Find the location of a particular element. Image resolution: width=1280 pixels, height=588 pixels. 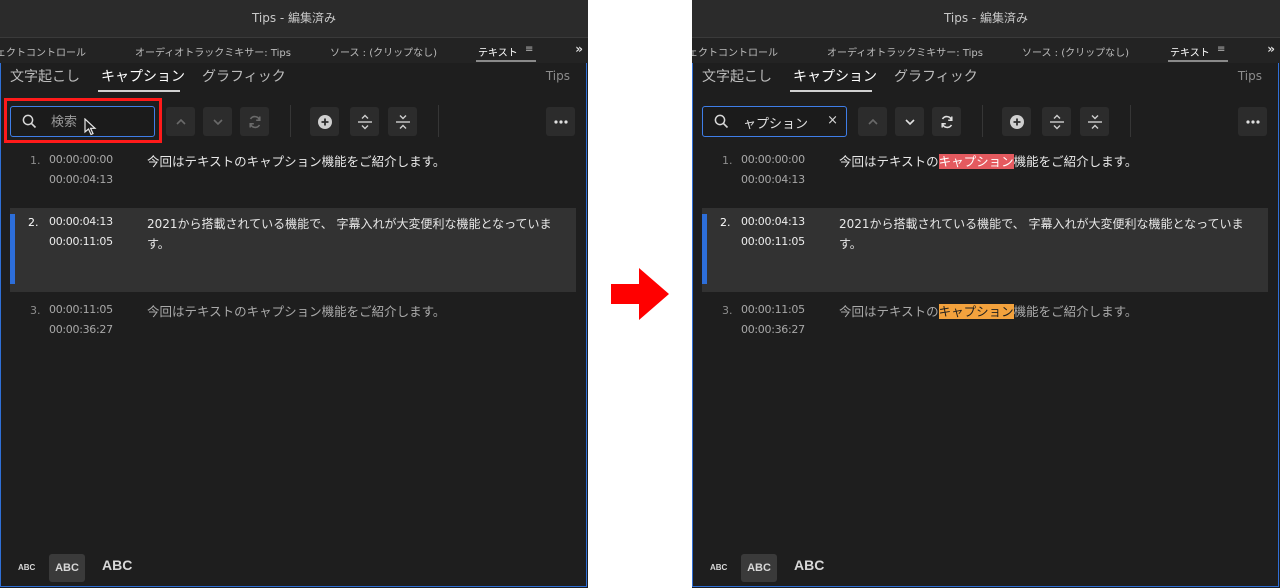

refresh-icon is located at coordinates (946, 121).